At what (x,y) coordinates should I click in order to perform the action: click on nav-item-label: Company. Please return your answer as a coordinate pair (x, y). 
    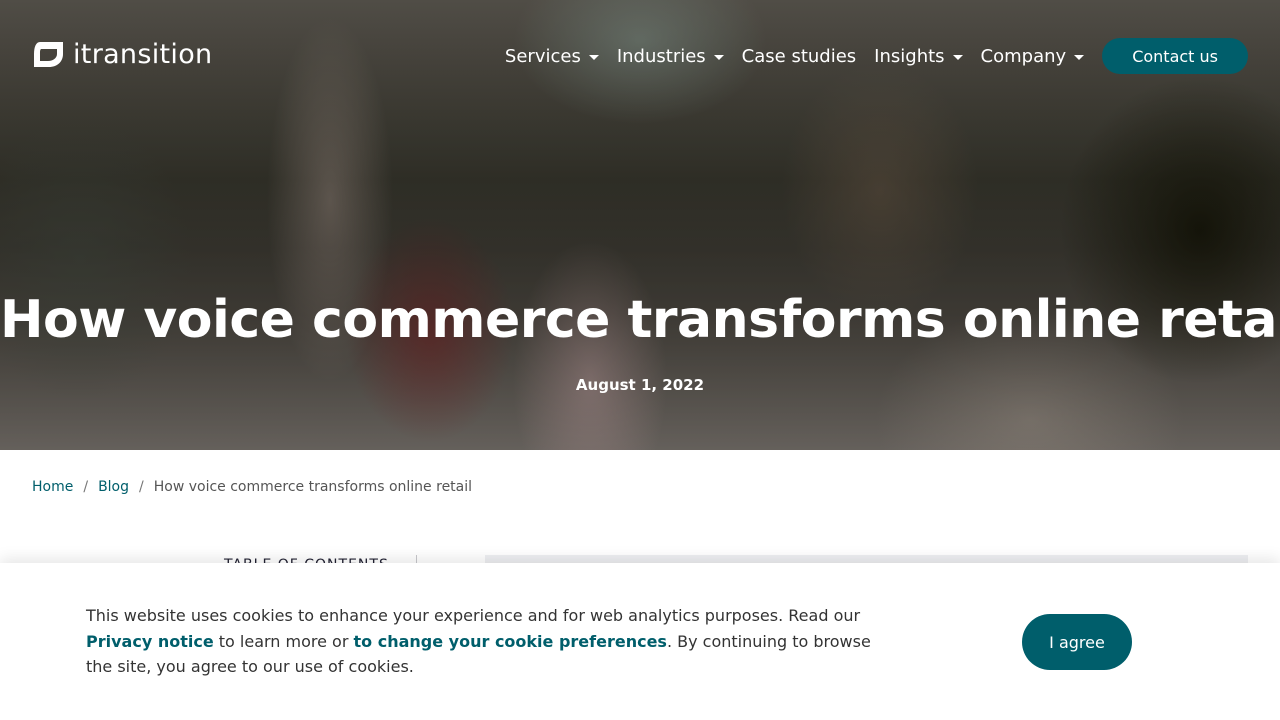
    Looking at the image, I should click on (1023, 56).